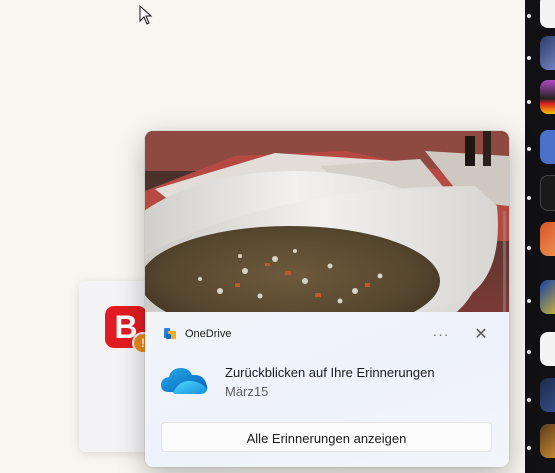 This screenshot has width=555, height=473. I want to click on onedrive-app-icon, so click(170, 333).